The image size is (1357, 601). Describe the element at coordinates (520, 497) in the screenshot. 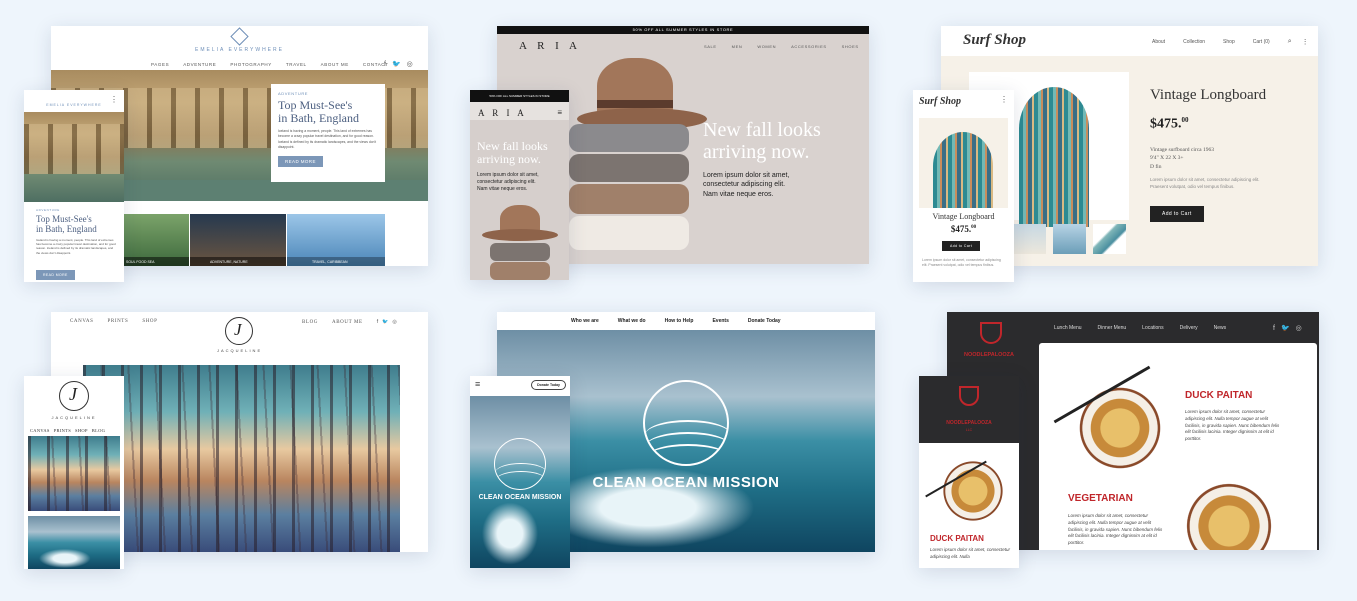

I see `ocean-mobile-title: CLEAN OCEAN MISSION` at that location.